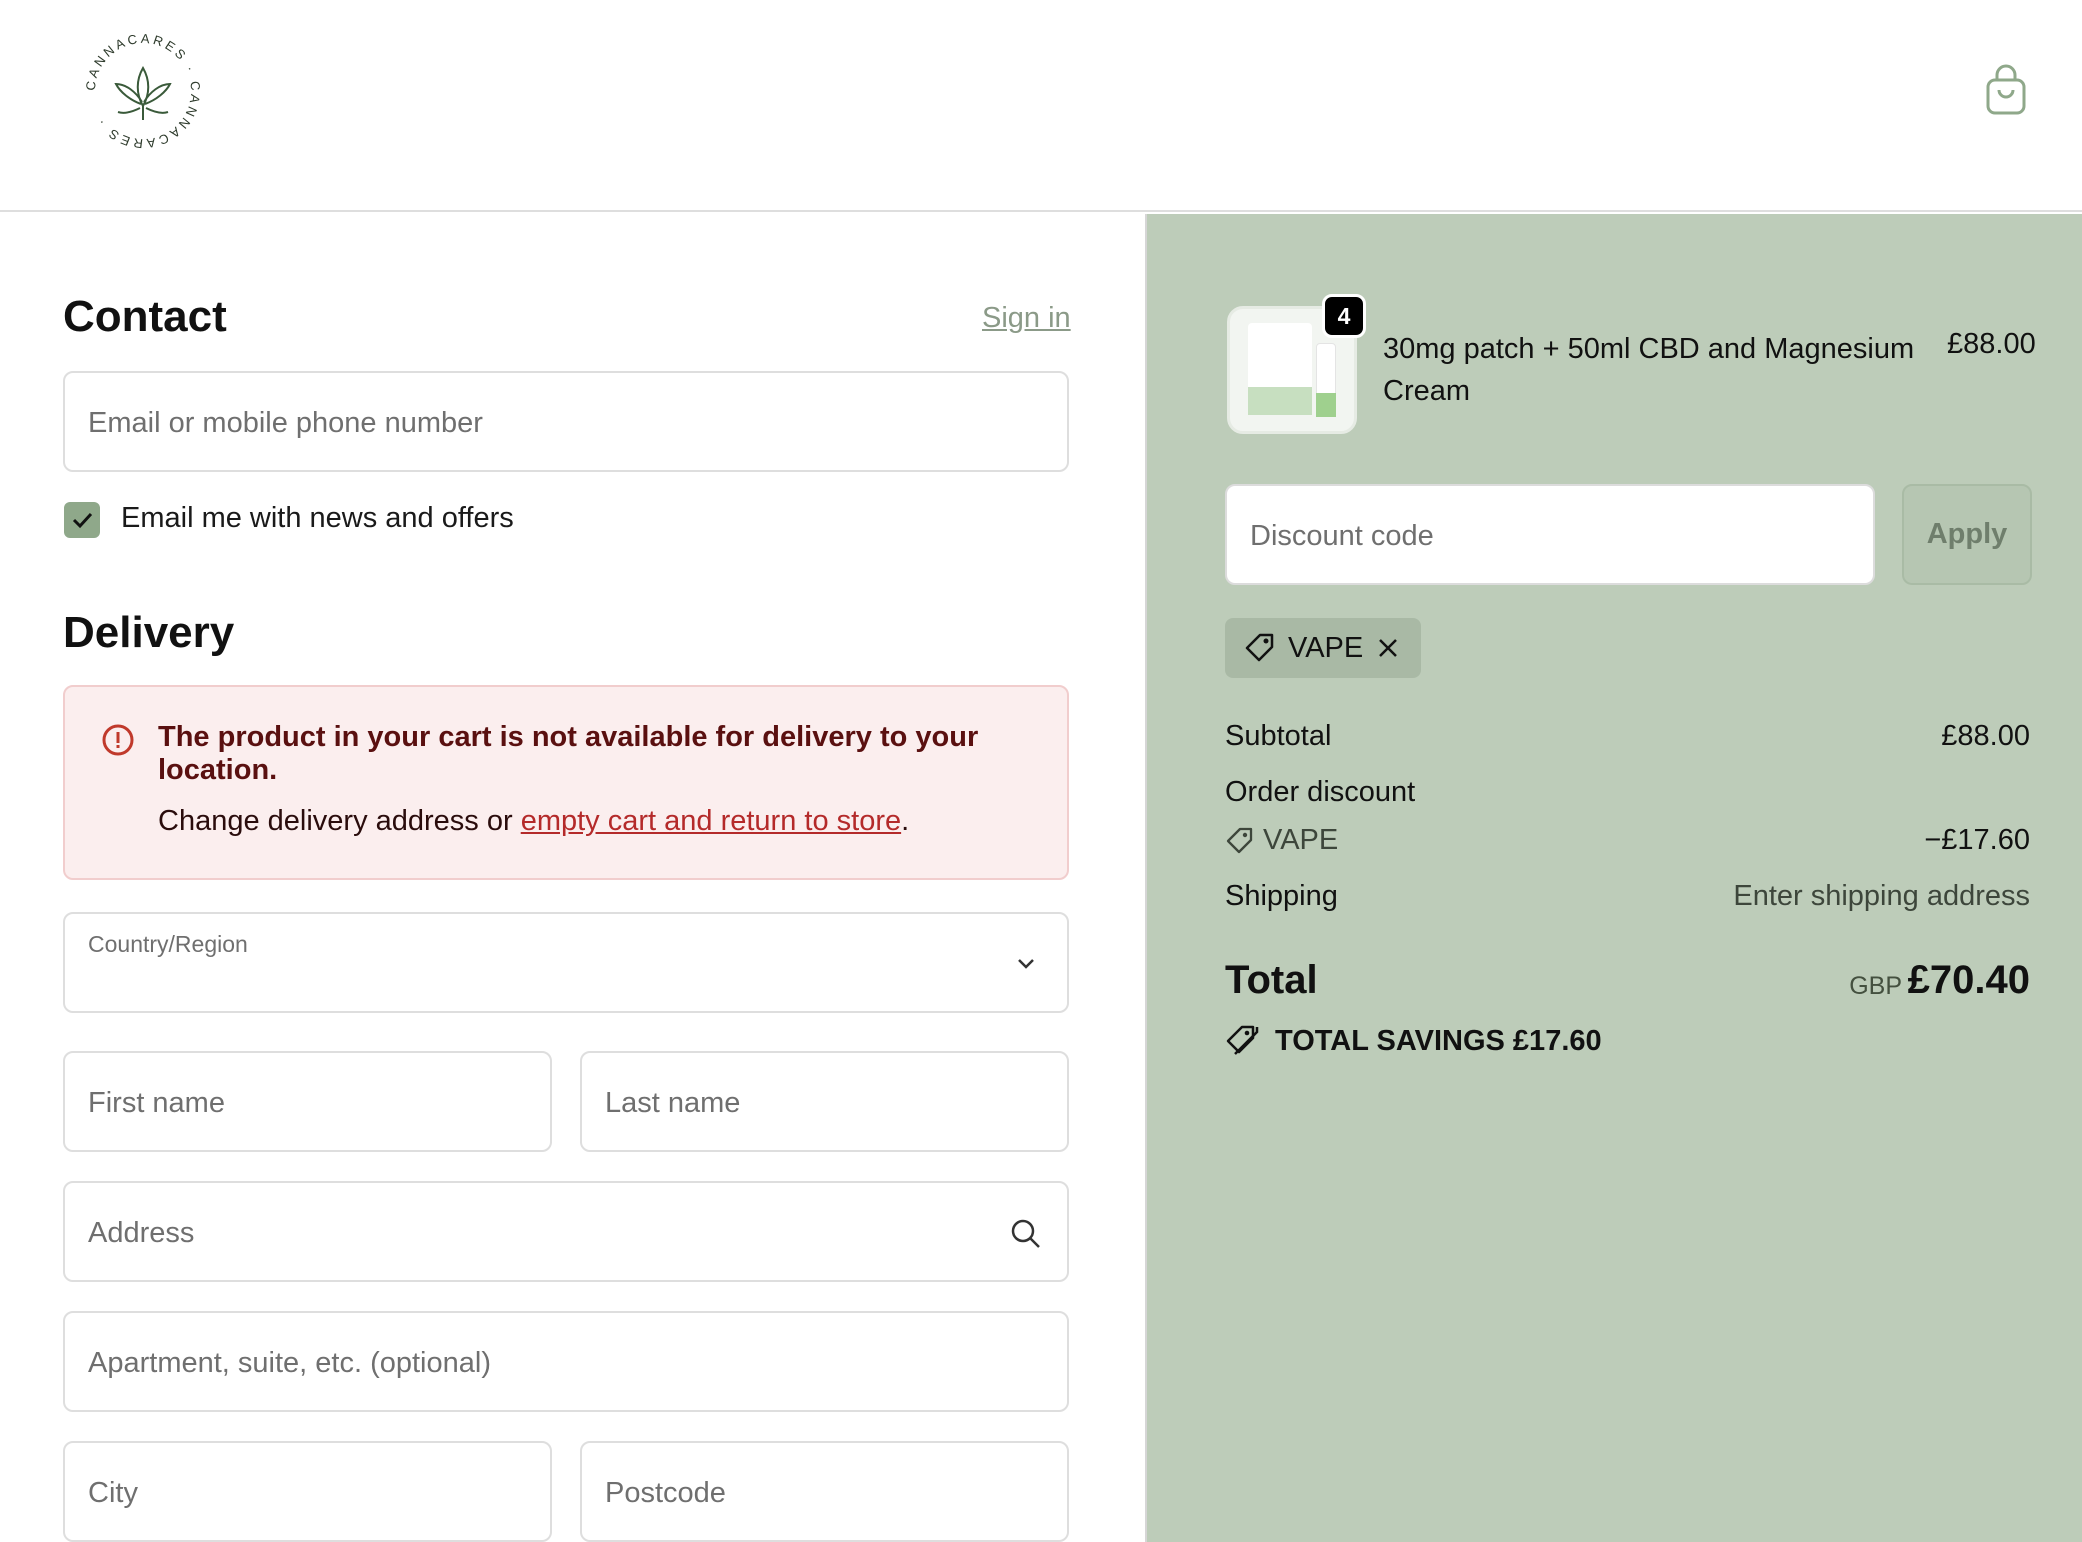 Image resolution: width=2082 pixels, height=1542 pixels. Describe the element at coordinates (1438, 1041) in the screenshot. I see `total-savings-text: TOTAL SAVINGS £17.60` at that location.